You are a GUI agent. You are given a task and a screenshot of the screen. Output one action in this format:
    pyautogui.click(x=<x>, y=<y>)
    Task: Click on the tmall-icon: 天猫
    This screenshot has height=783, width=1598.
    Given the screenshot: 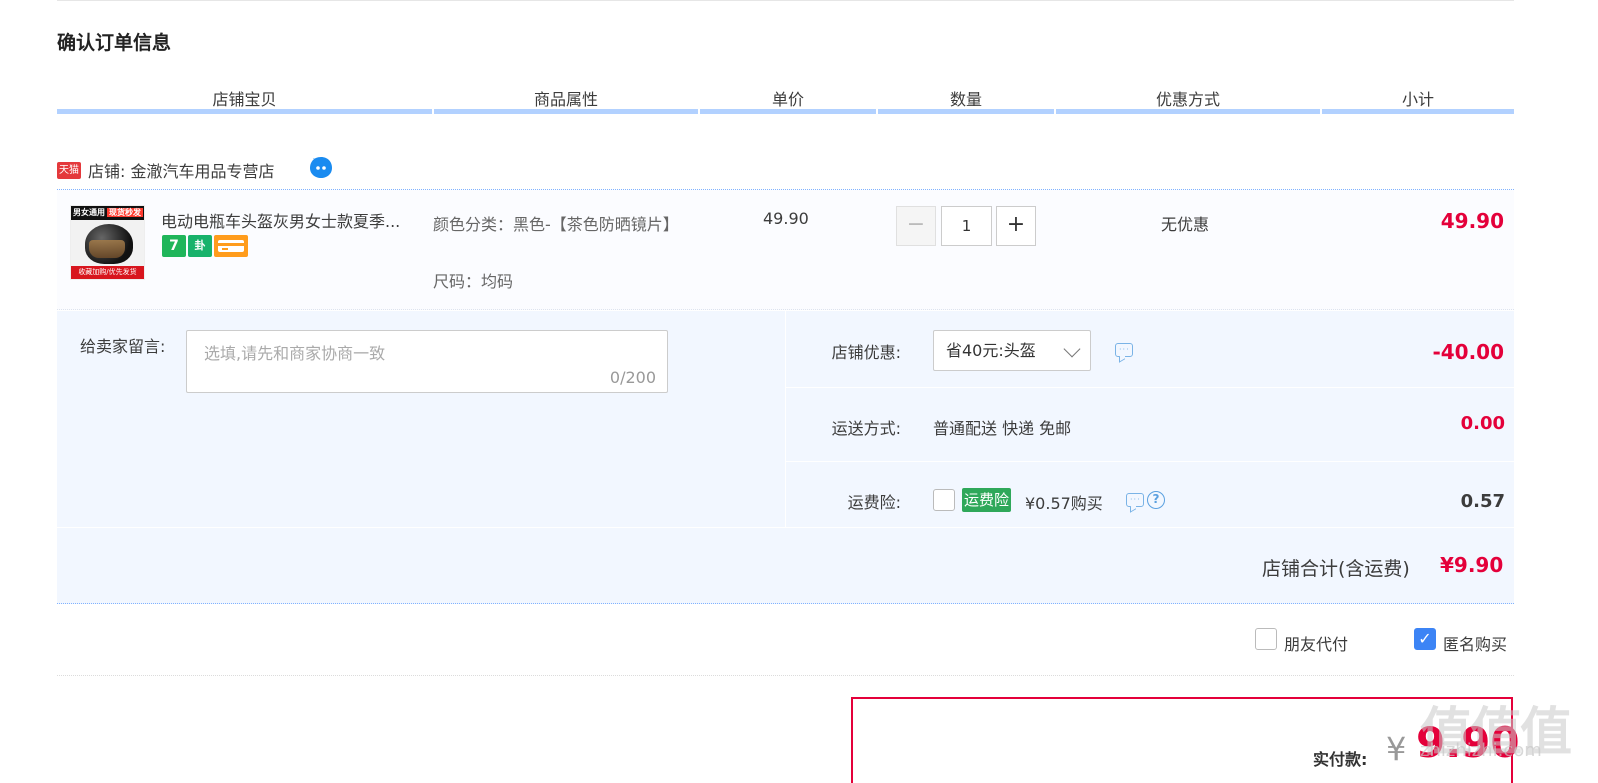 What is the action you would take?
    pyautogui.click(x=69, y=170)
    